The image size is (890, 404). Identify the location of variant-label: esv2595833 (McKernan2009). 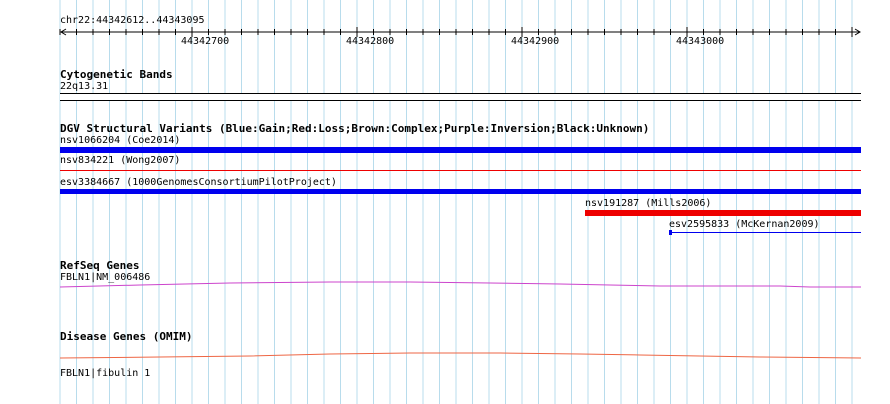
(744, 224).